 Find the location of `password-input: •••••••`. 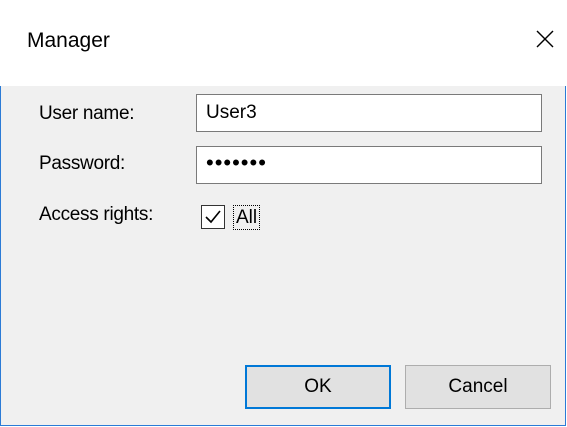

password-input: ••••••• is located at coordinates (369, 165).